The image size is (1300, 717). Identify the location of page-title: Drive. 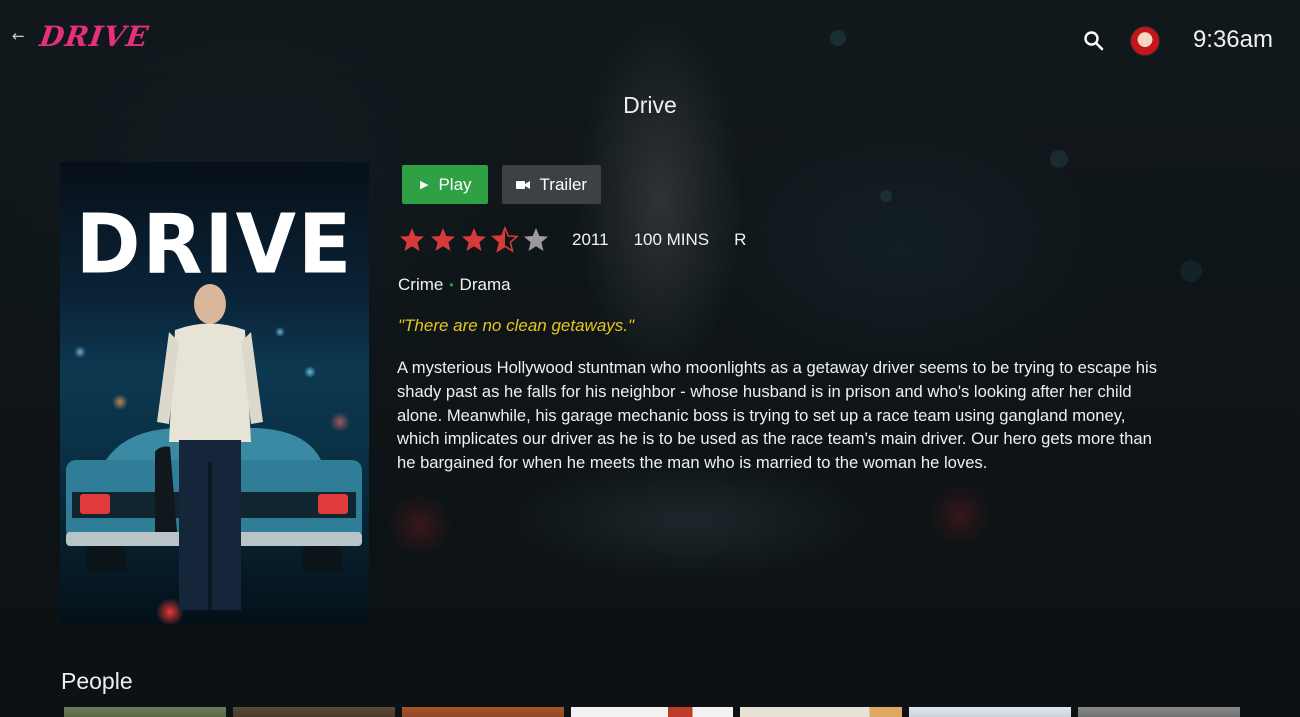
(650, 105).